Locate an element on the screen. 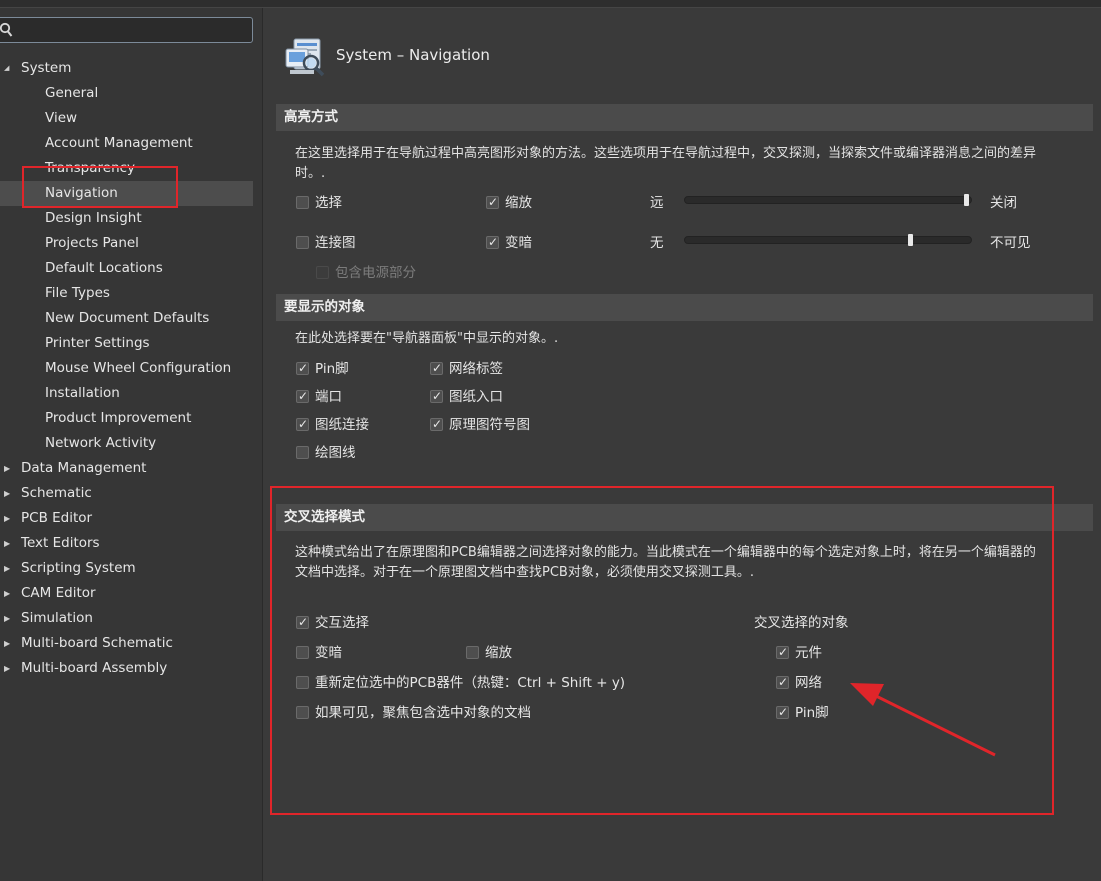  tree-item-label: Multi-board Schematic is located at coordinates (97, 643).